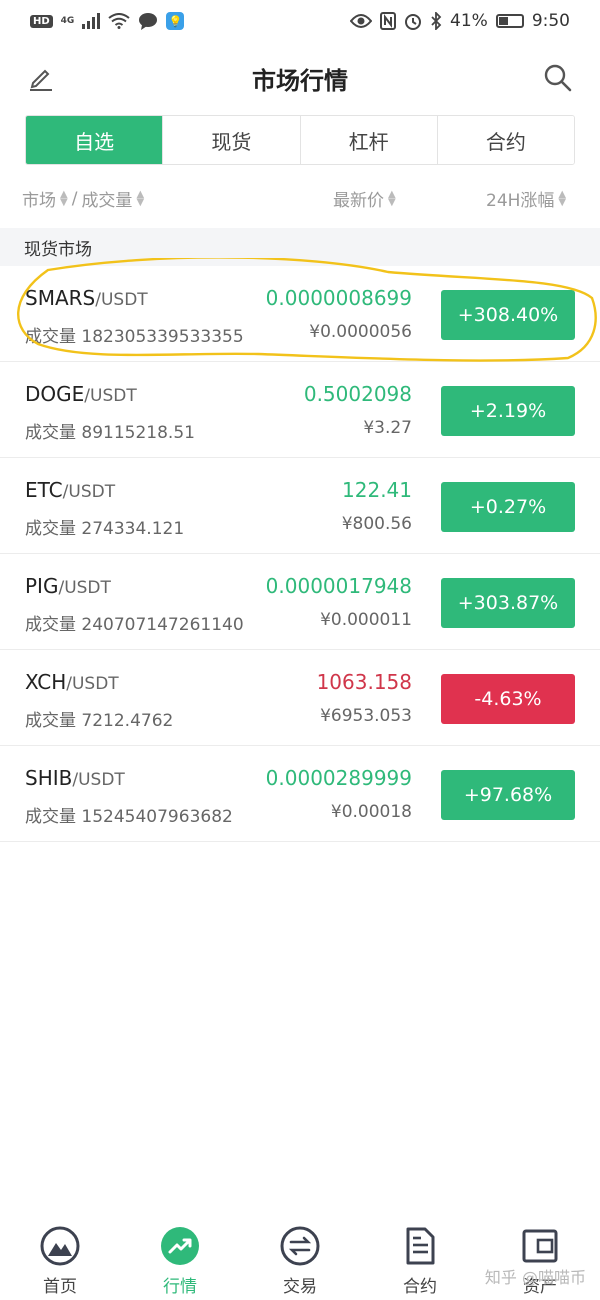 The image size is (600, 1300). I want to click on pair-name: PIG/USDT, so click(68, 586).